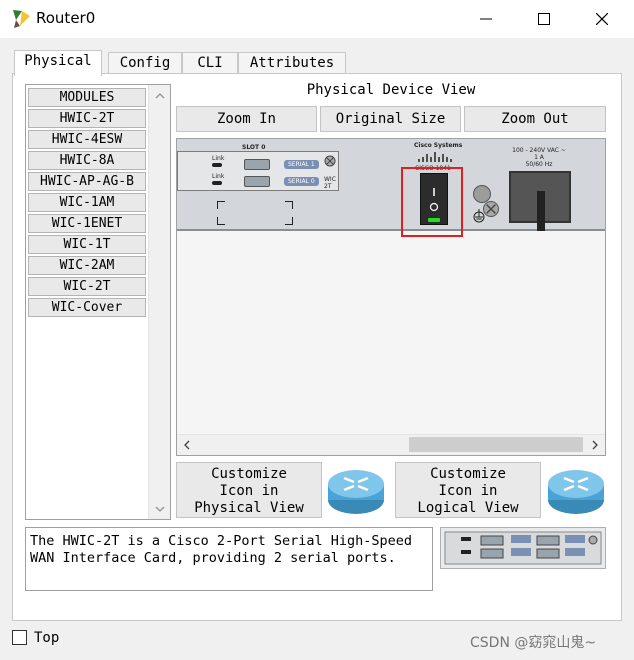  I want to click on minimize-icon, so click(486, 19).